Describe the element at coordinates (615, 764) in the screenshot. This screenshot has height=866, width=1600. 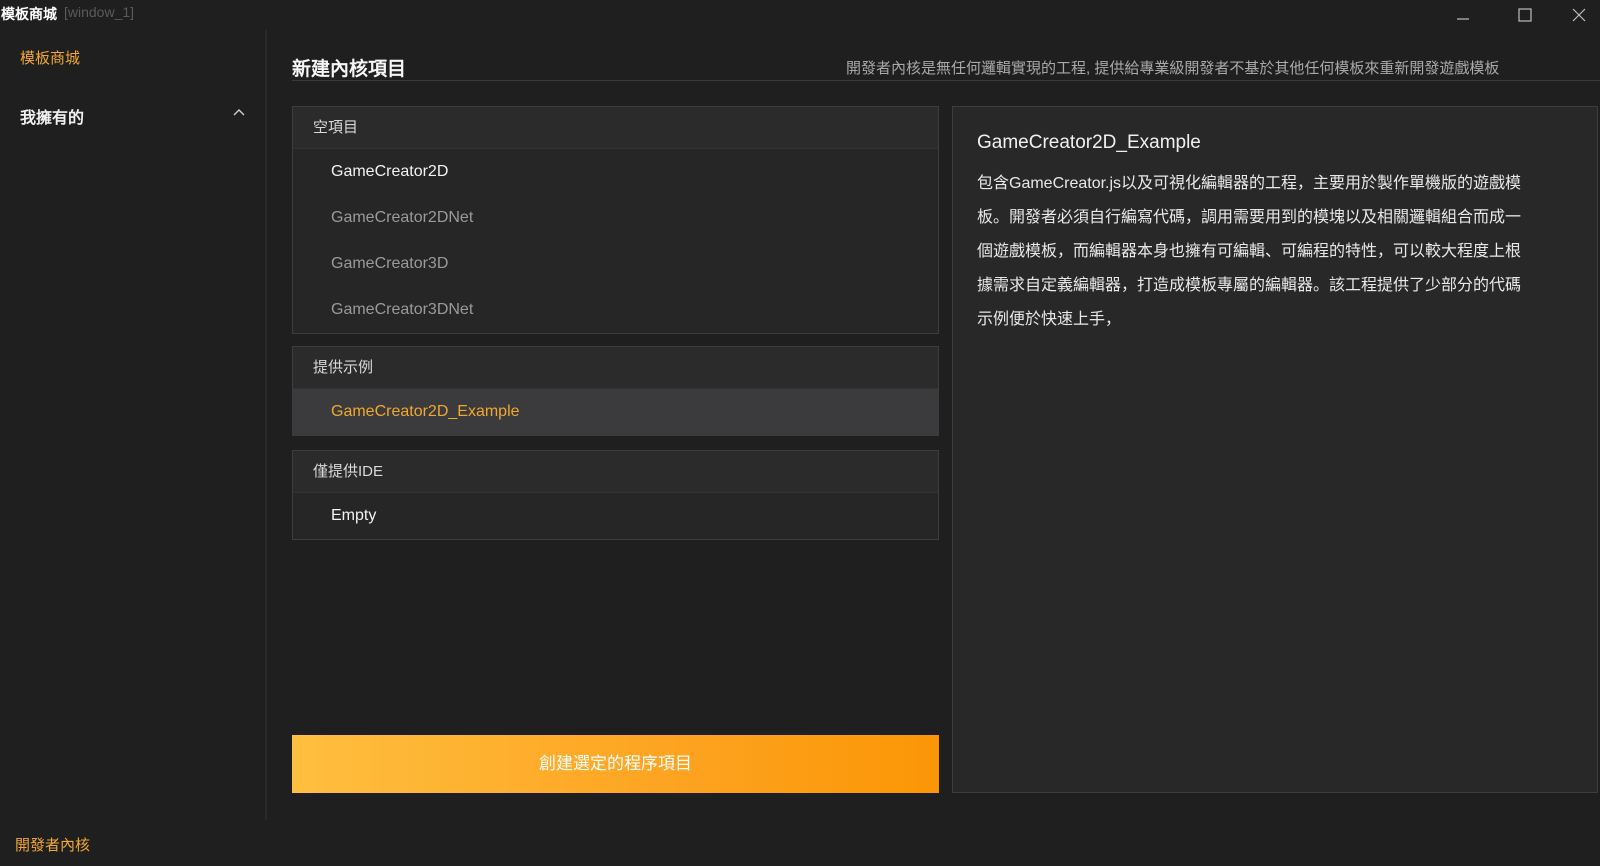
I see `create-project-button: 創建選定的程序項目` at that location.